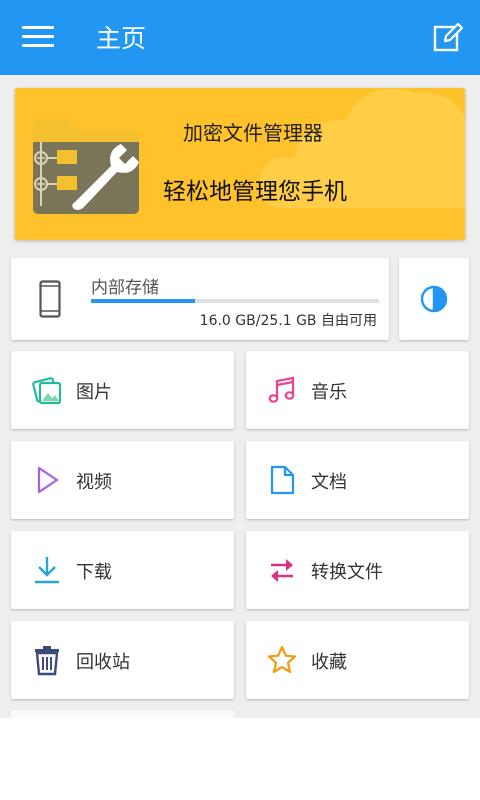 This screenshot has height=800, width=480. What do you see at coordinates (329, 662) in the screenshot?
I see `category-label: 收藏` at bounding box center [329, 662].